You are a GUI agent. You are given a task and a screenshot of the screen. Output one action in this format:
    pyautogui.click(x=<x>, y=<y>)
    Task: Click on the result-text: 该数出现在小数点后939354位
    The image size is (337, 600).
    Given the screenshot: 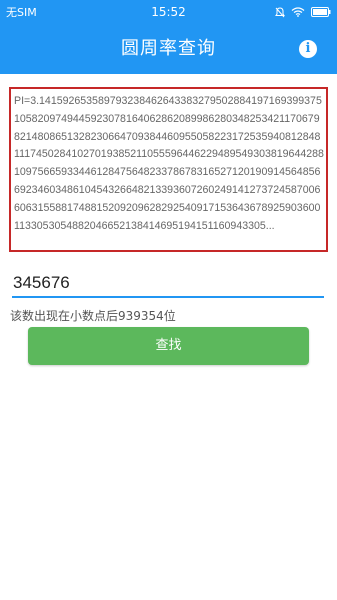 What is the action you would take?
    pyautogui.click(x=93, y=316)
    